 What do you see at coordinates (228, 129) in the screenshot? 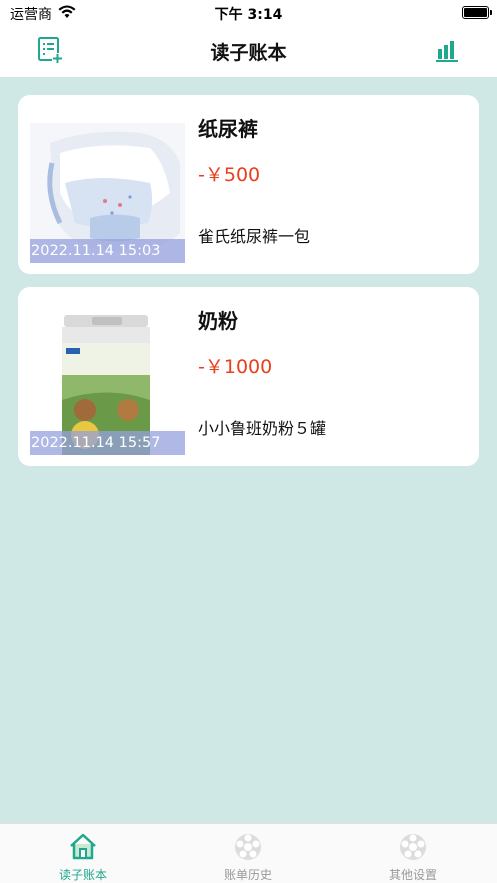
I see `record-title: 纸尿裤` at bounding box center [228, 129].